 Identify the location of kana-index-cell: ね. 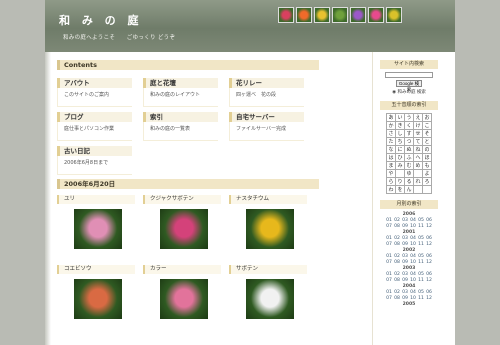
(418, 149).